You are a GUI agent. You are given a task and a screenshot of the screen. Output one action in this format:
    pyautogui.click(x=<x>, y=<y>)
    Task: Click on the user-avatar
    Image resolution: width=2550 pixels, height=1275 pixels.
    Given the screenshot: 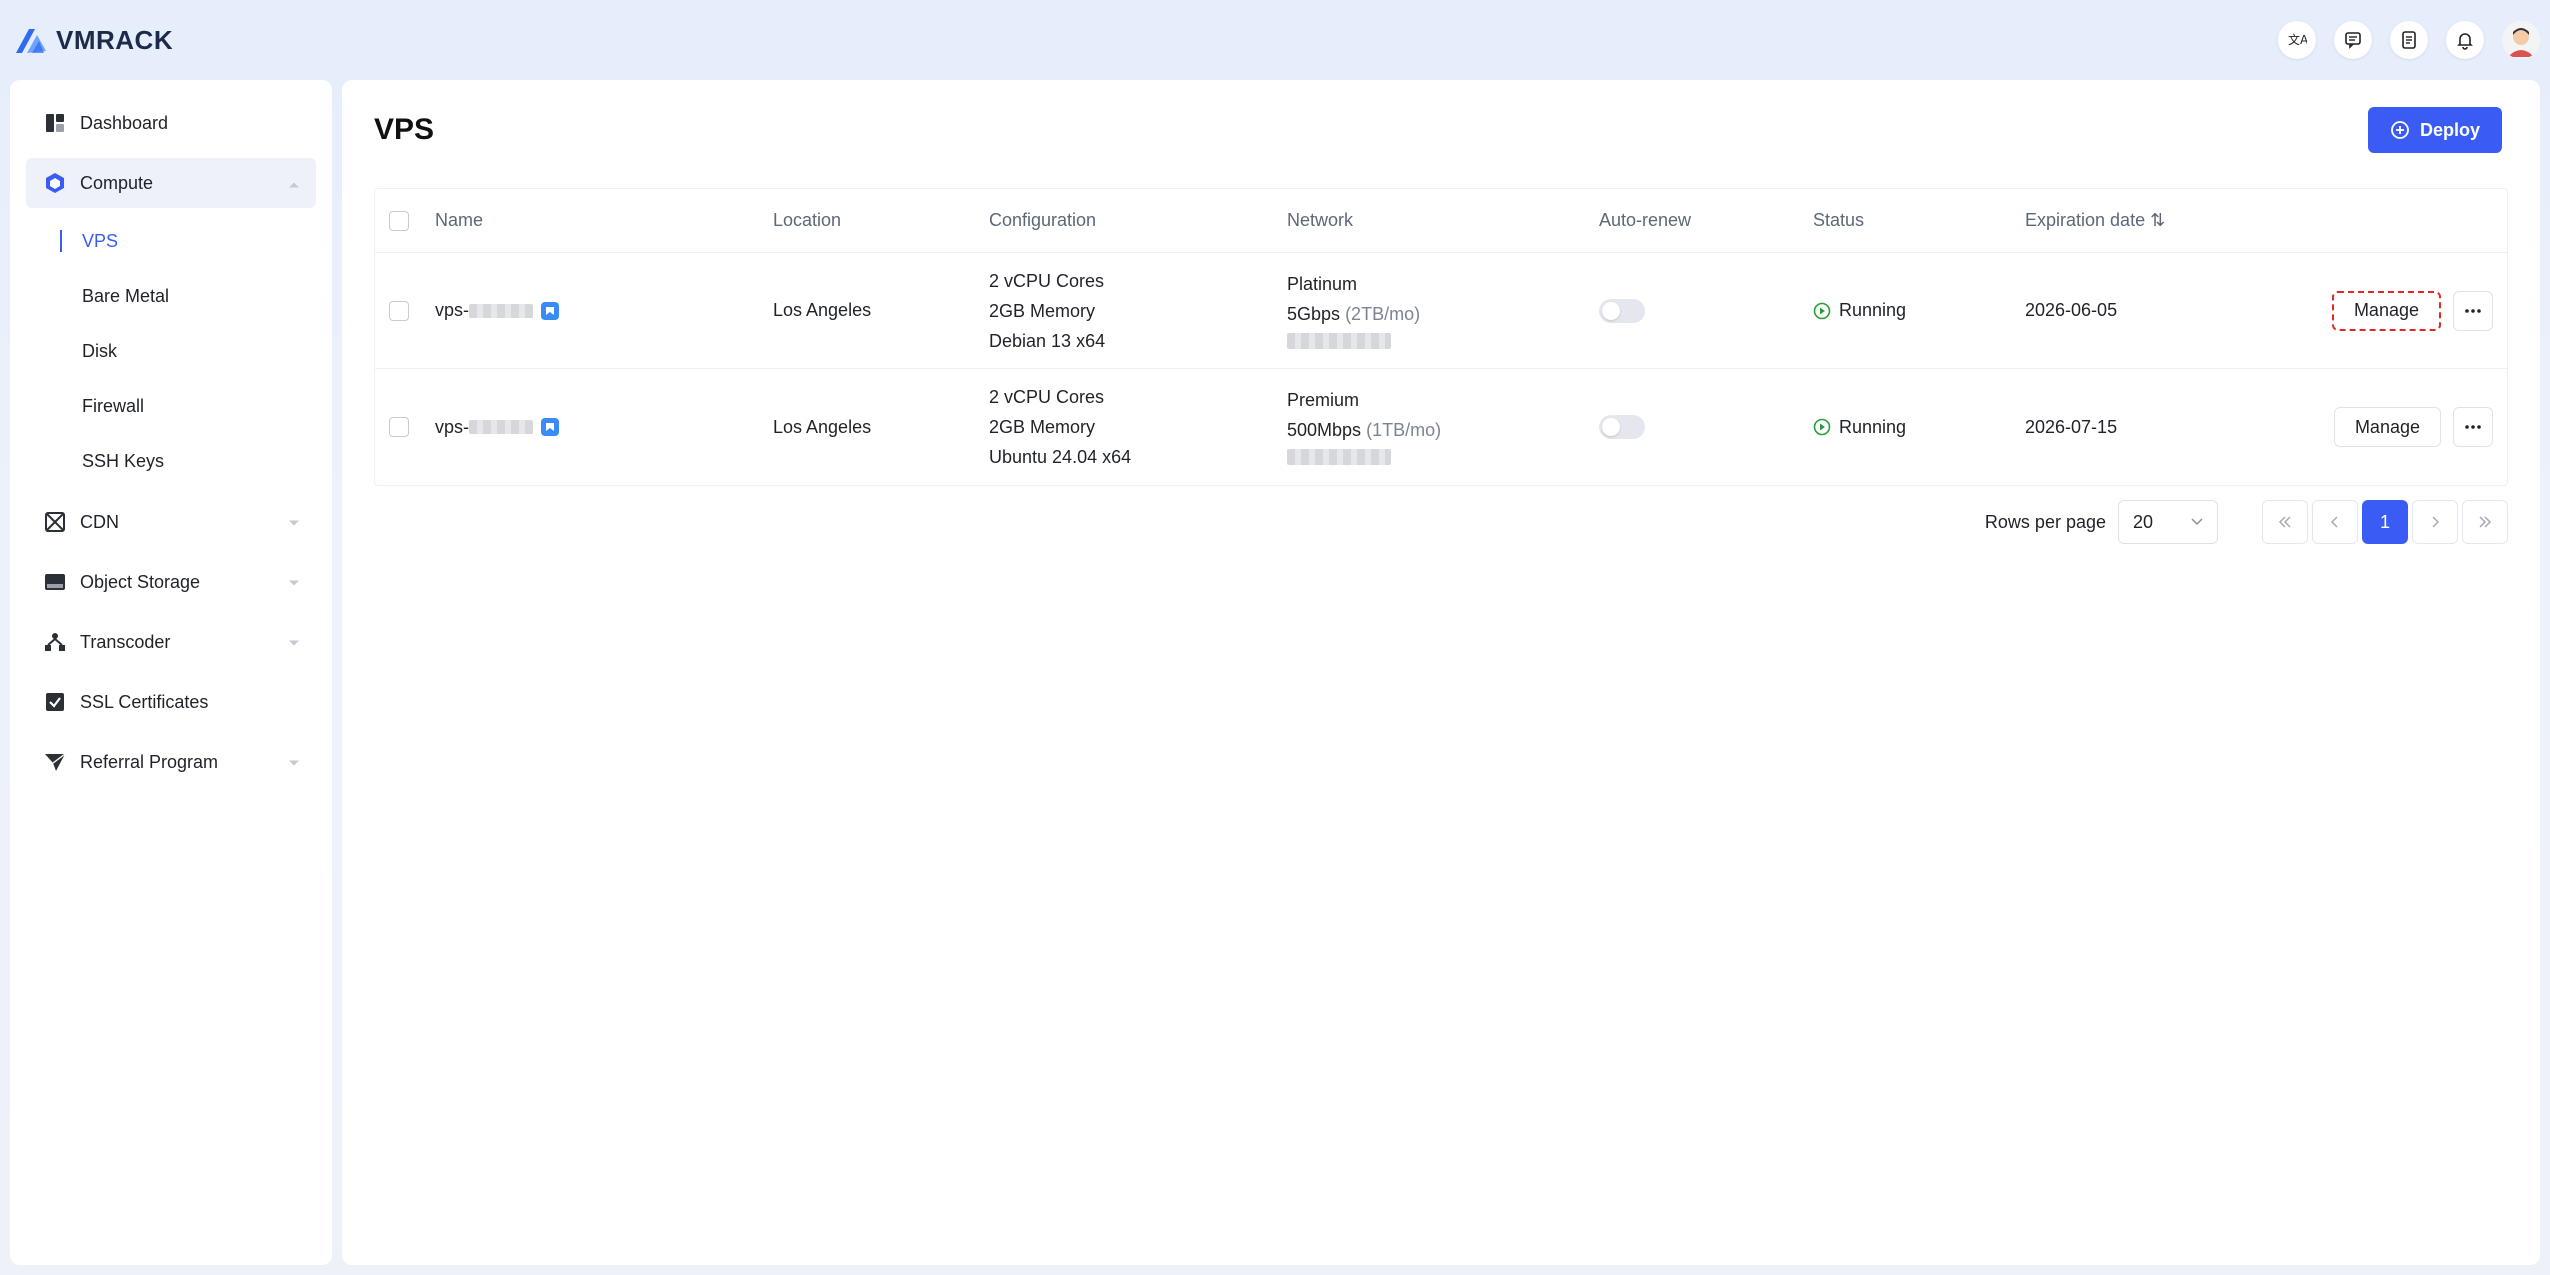 What is the action you would take?
    pyautogui.click(x=2521, y=40)
    